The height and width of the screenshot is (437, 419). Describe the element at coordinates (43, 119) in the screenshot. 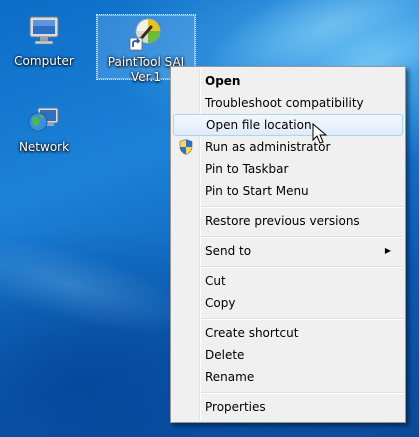

I see `network-icon` at that location.